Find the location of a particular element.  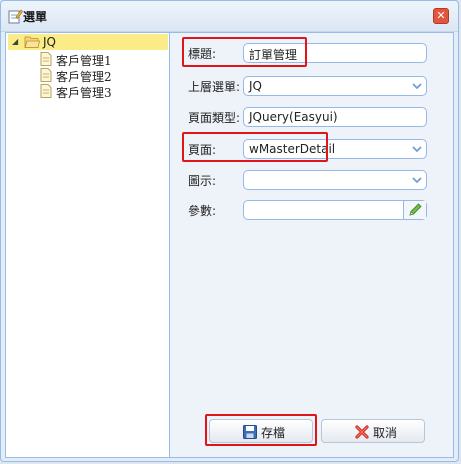

close-icon: ✕ is located at coordinates (441, 15).